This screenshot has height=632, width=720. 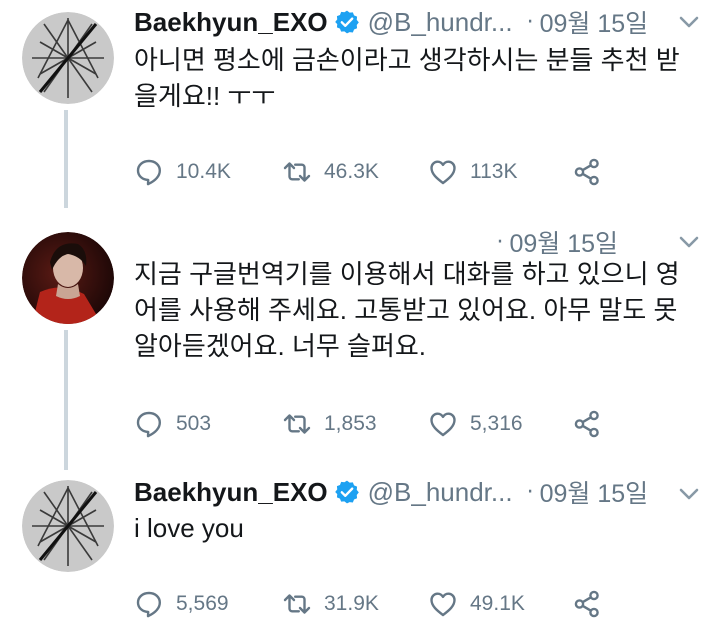 I want to click on like-button: 113K, so click(x=473, y=172).